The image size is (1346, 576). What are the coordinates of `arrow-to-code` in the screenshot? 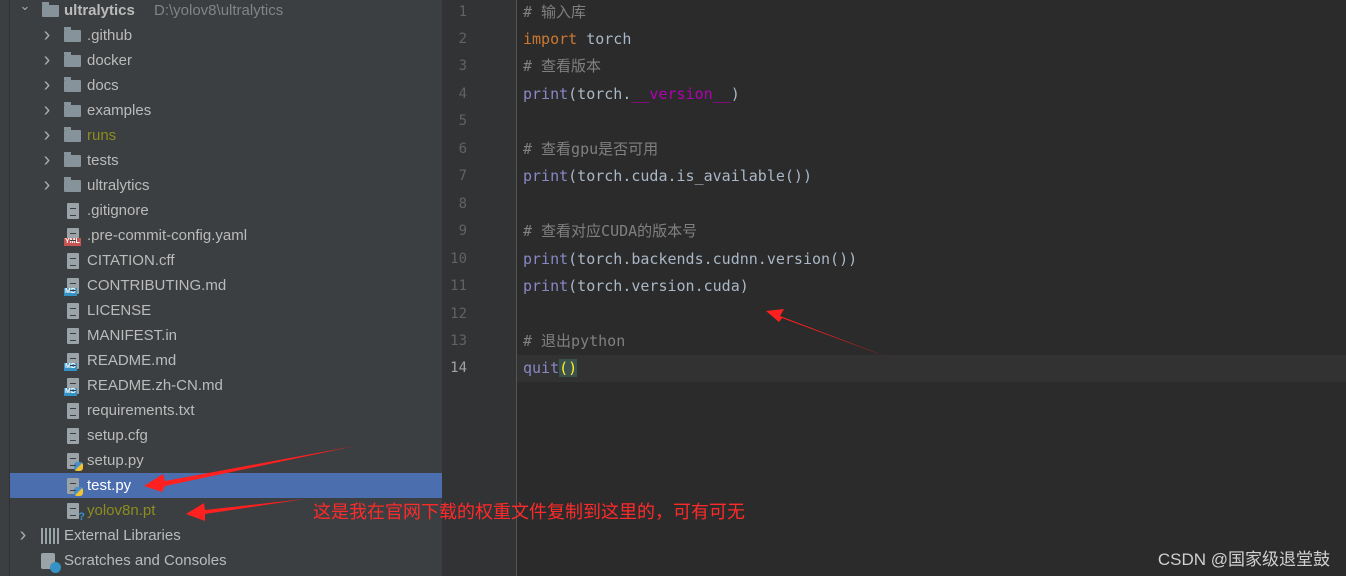 It's located at (828, 333).